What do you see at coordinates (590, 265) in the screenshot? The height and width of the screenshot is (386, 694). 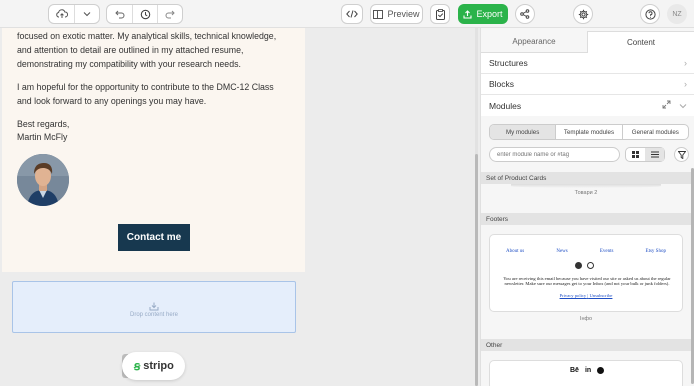 I see `vk-icon` at bounding box center [590, 265].